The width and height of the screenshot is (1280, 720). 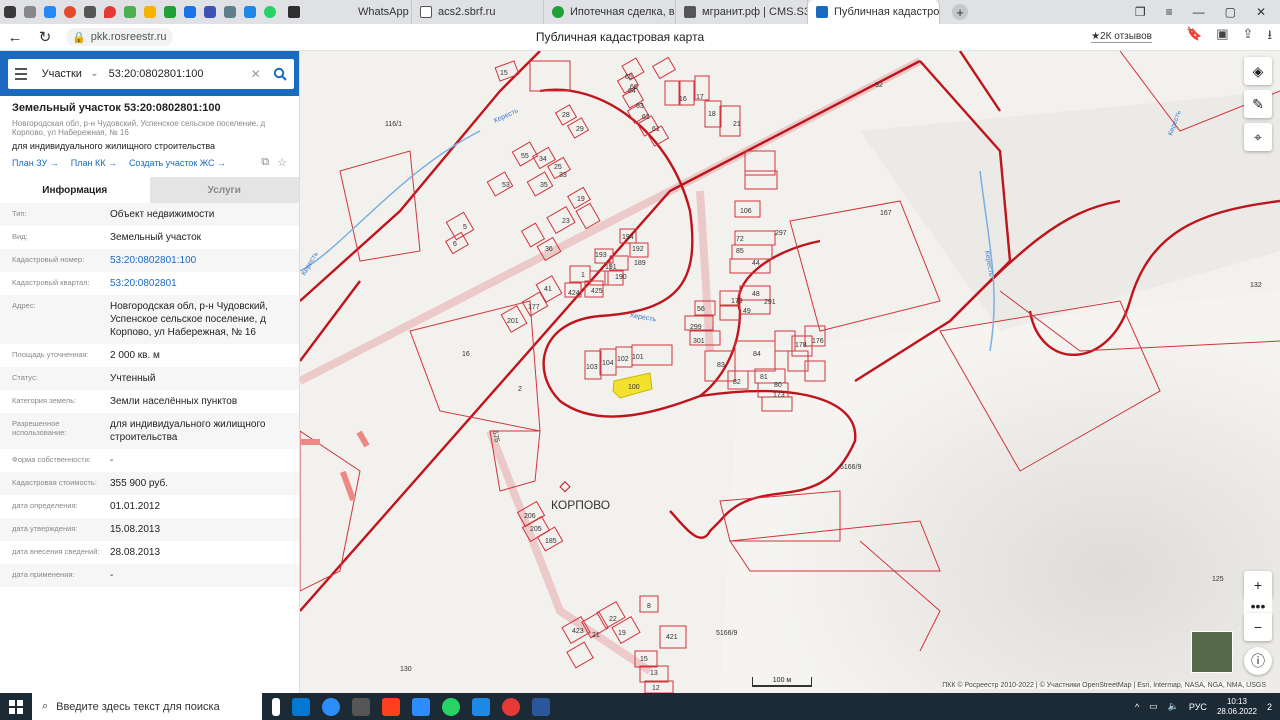 What do you see at coordinates (737, 124) in the screenshot?
I see `parcel-label: 21` at bounding box center [737, 124].